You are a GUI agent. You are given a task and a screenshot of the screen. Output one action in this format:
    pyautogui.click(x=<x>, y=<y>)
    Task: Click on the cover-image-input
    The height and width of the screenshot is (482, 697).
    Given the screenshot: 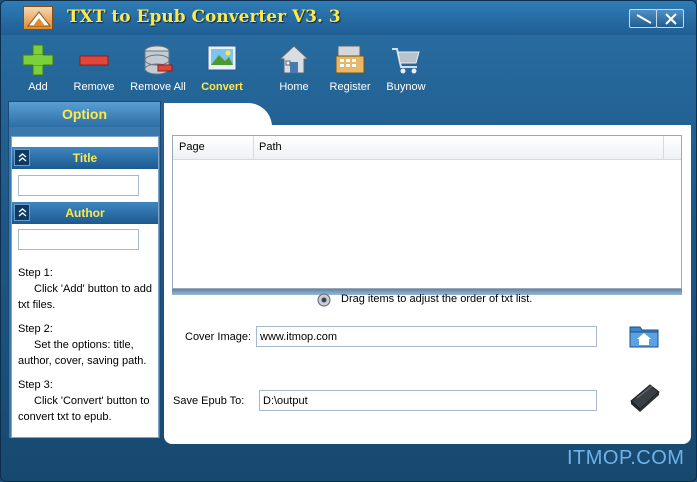 What is the action you would take?
    pyautogui.click(x=426, y=336)
    